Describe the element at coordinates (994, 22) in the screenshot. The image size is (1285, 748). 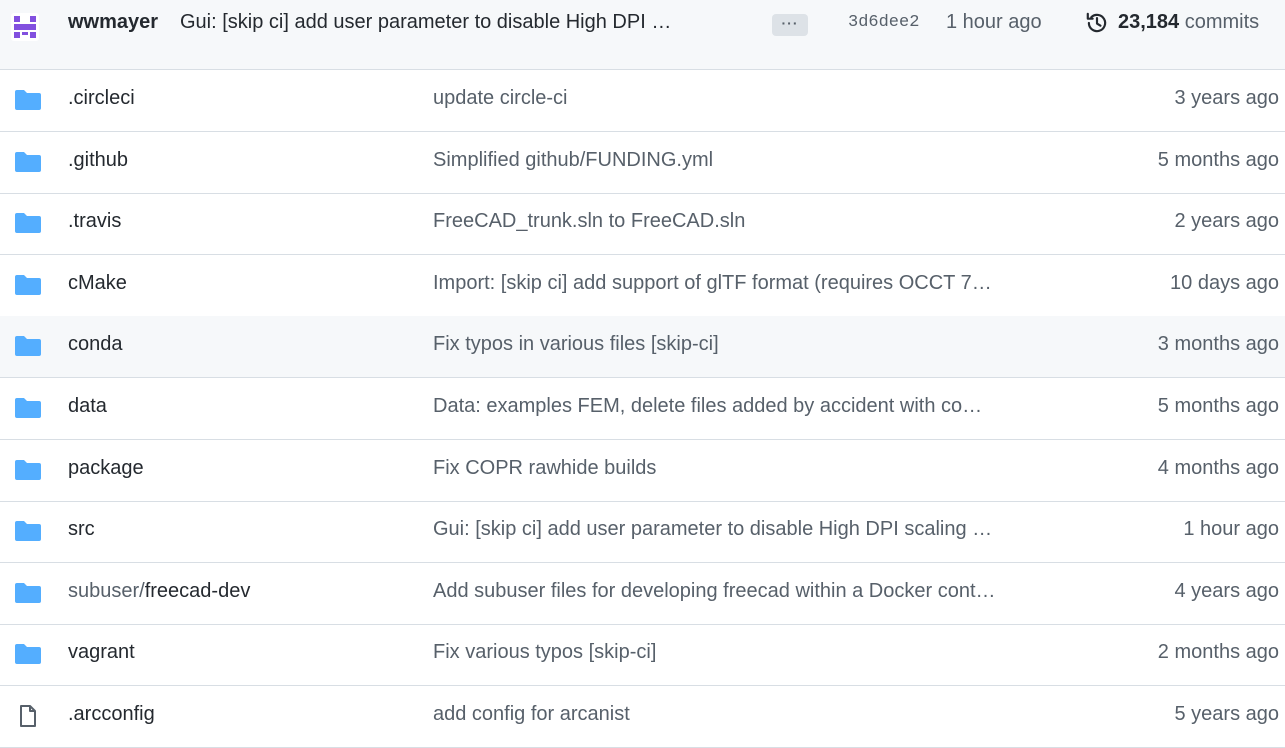
I see `commit-time: 1 hour ago` at that location.